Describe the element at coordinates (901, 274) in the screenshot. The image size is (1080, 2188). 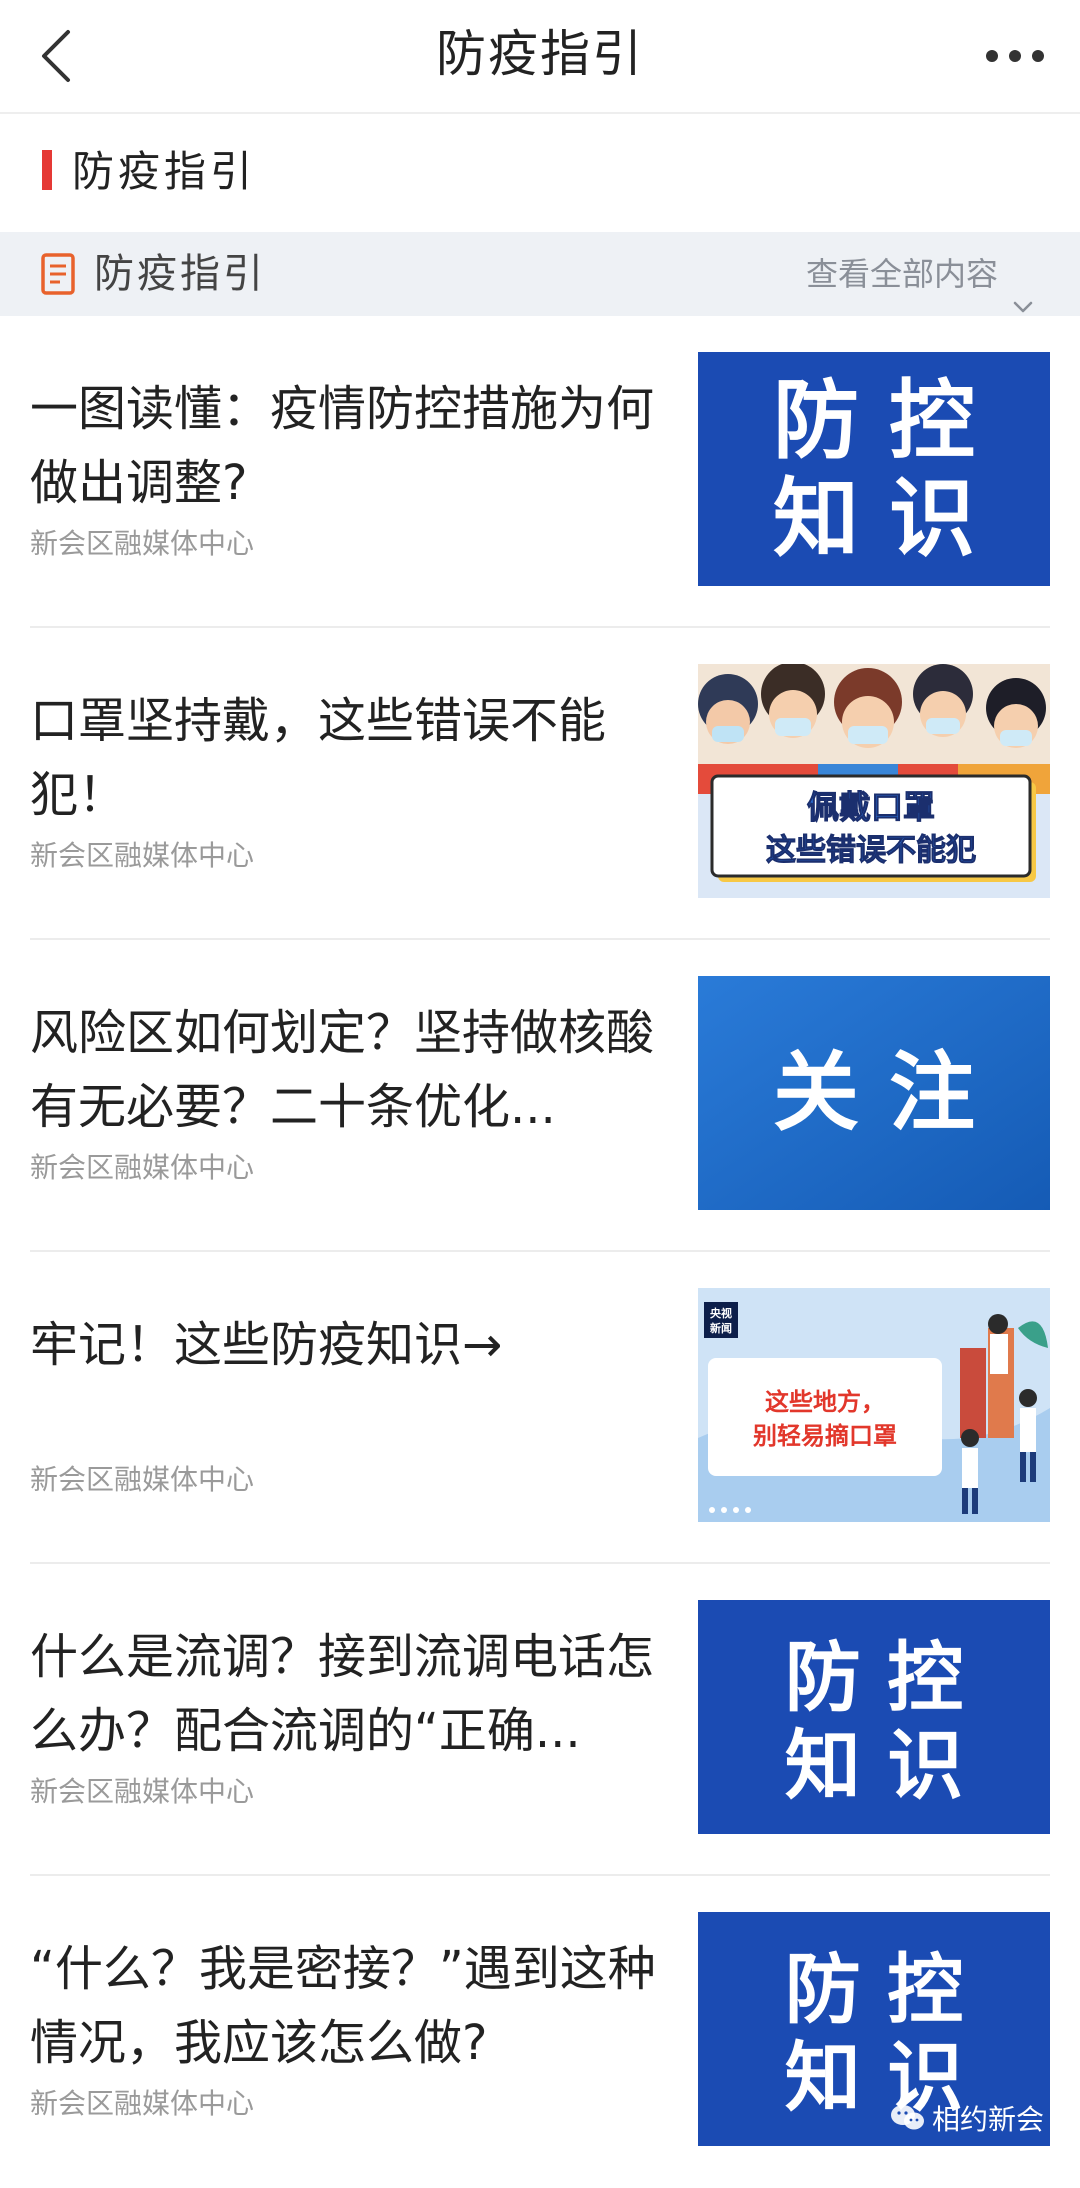
I see `view-all-label: 查看全部内容` at that location.